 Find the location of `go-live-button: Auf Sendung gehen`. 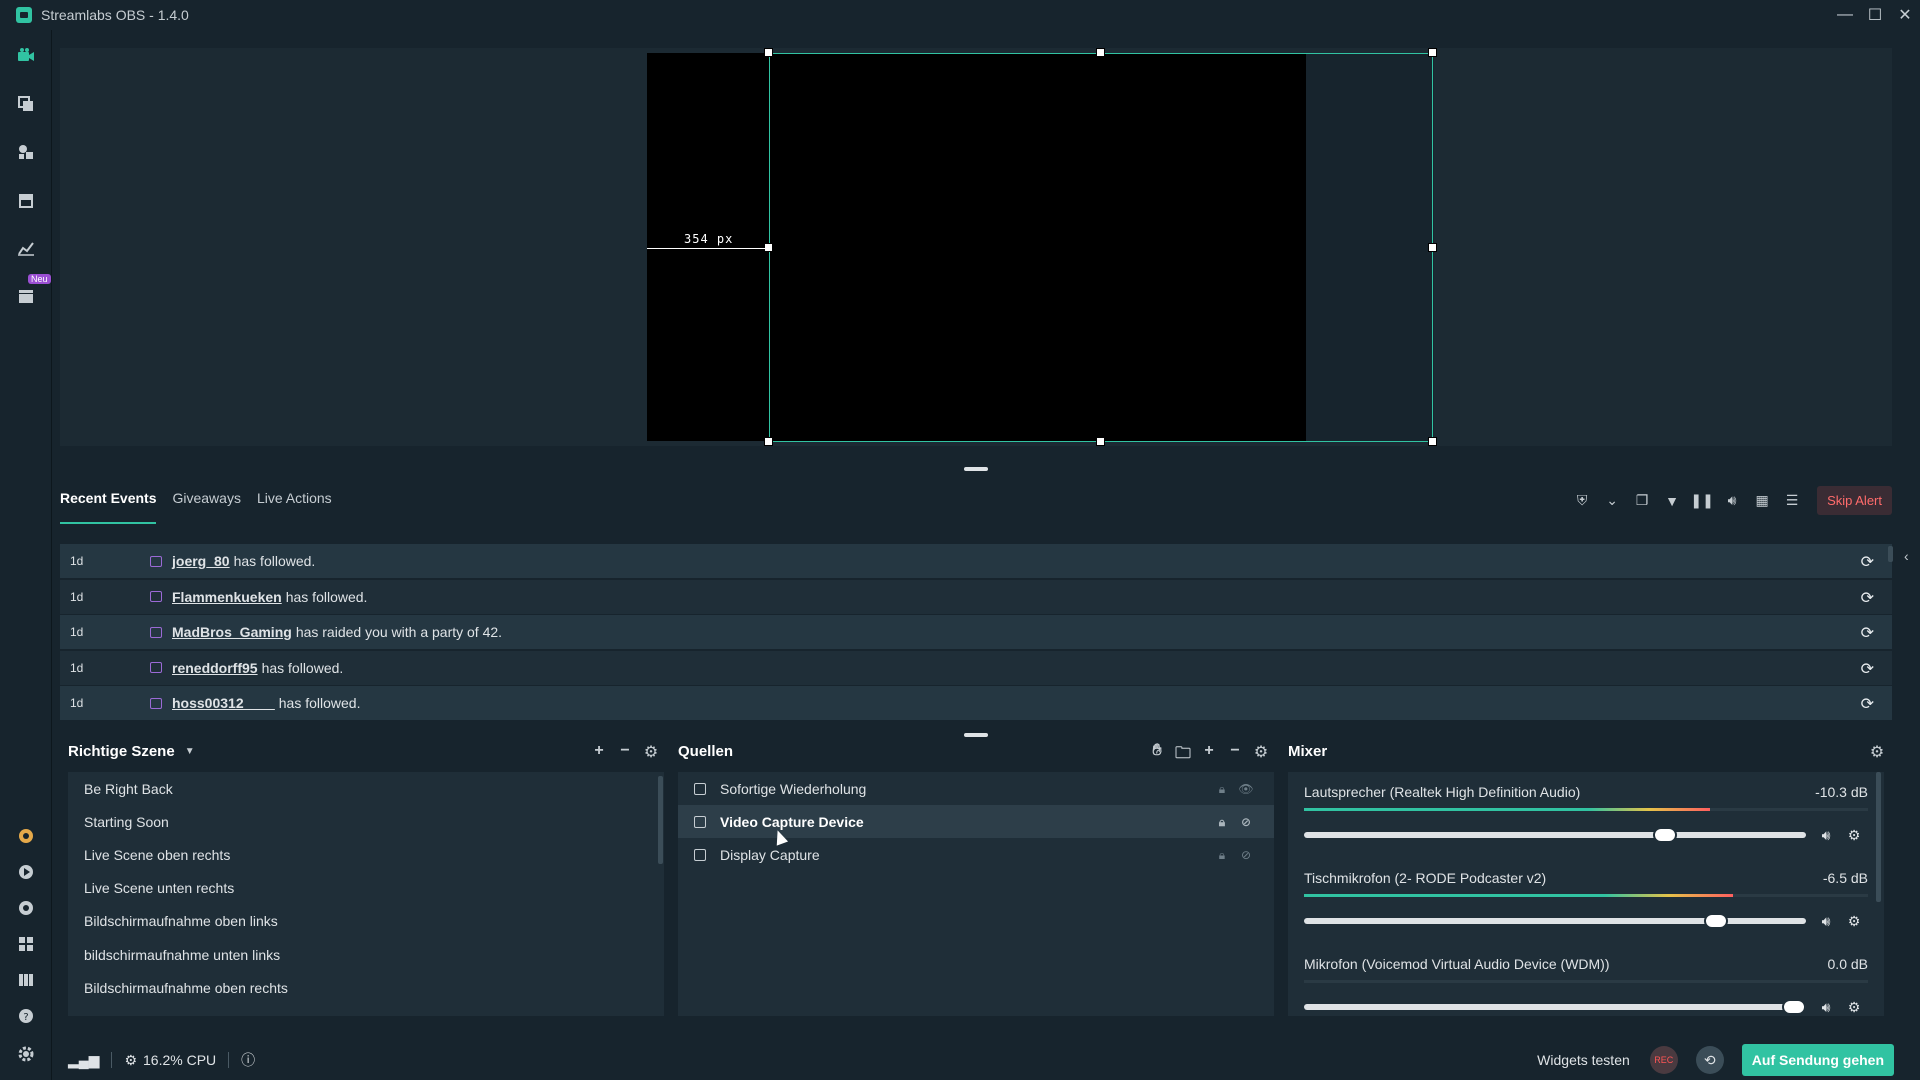

go-live-button: Auf Sendung gehen is located at coordinates (1817, 1060).